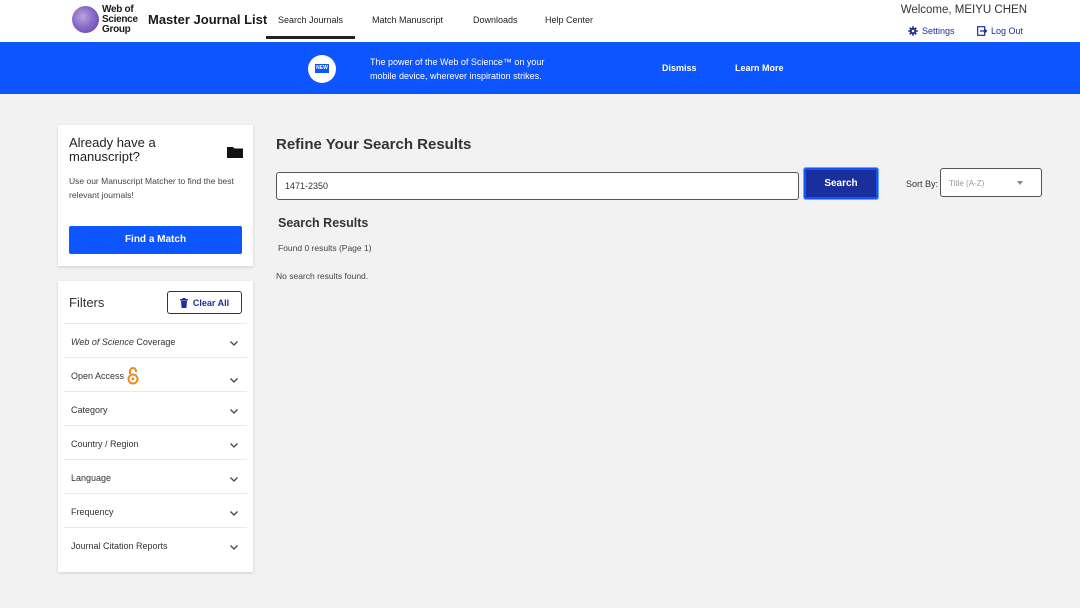  Describe the element at coordinates (155, 475) in the screenshot. I see `filter-language: Language` at that location.